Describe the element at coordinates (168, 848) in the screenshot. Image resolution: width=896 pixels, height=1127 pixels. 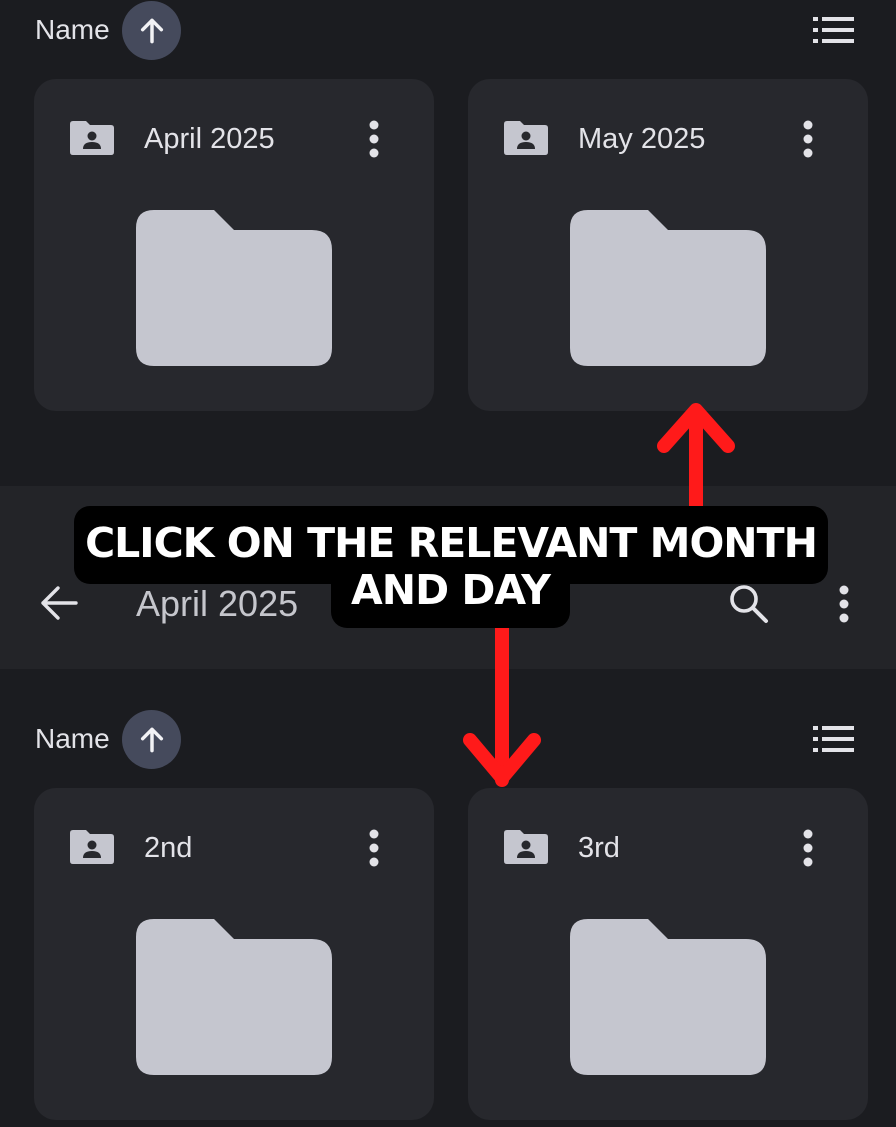
I see `folder-title: 2nd` at that location.